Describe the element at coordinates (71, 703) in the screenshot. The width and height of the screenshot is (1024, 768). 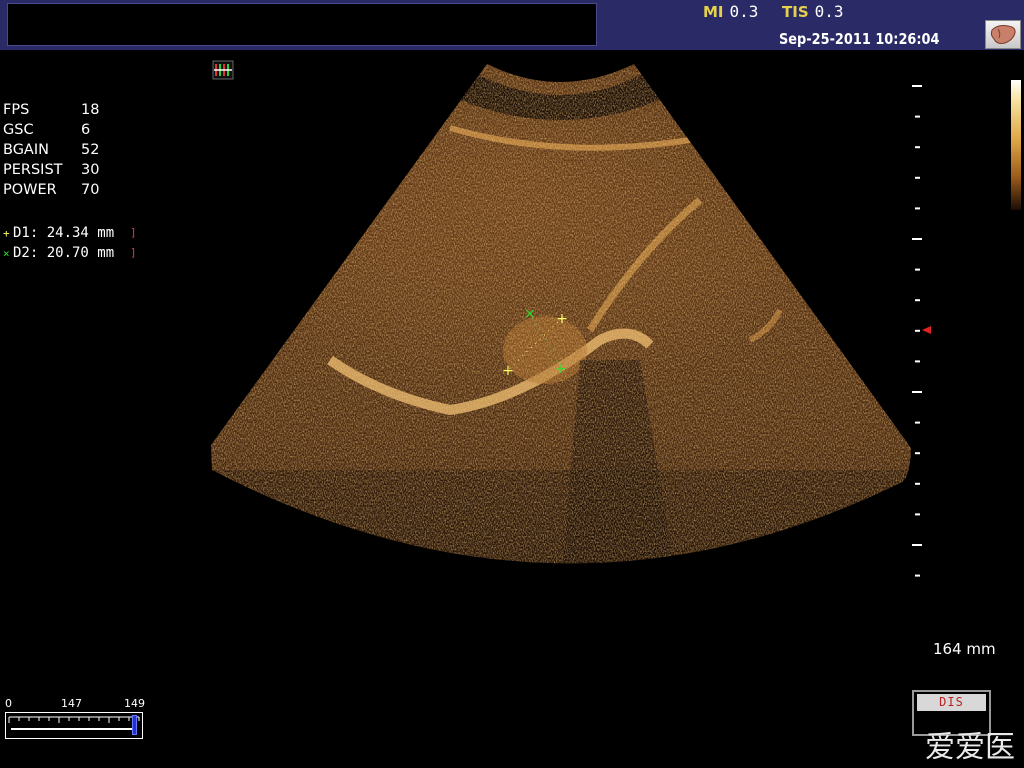
I see `cine-current-label: 147` at that location.